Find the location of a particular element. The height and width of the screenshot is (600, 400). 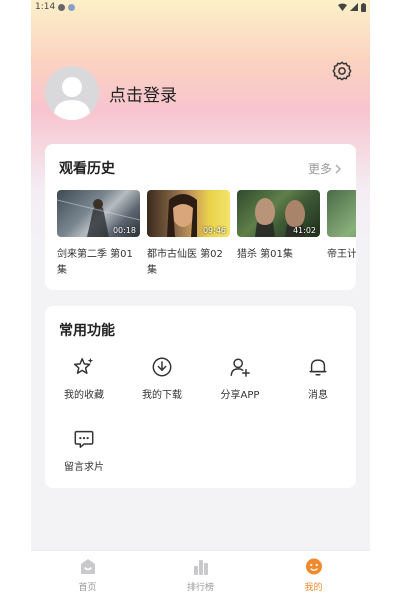

favorites-button: 我的收藏 is located at coordinates (84, 381).